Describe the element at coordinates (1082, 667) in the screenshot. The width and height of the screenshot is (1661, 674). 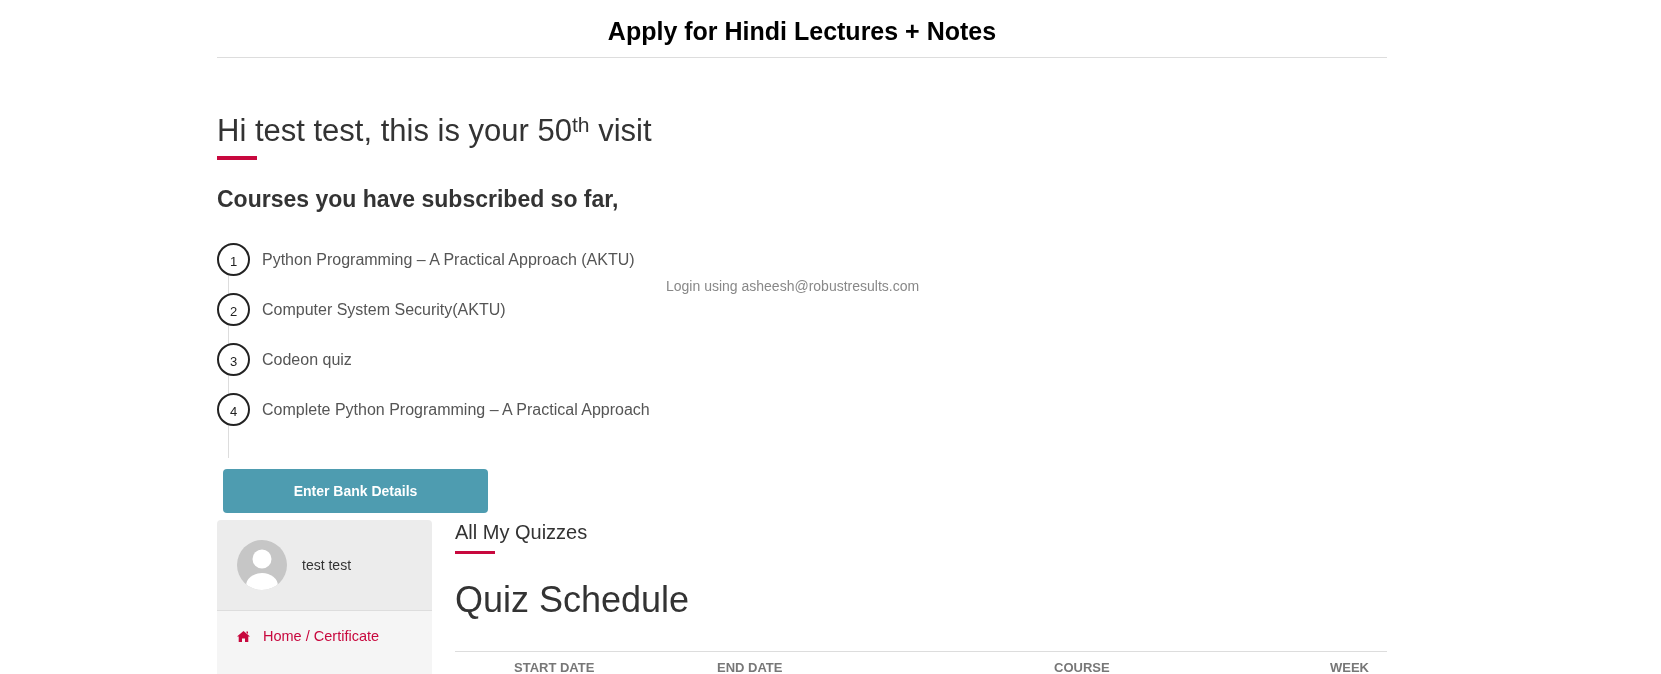
I see `column-header: COURSE` at that location.